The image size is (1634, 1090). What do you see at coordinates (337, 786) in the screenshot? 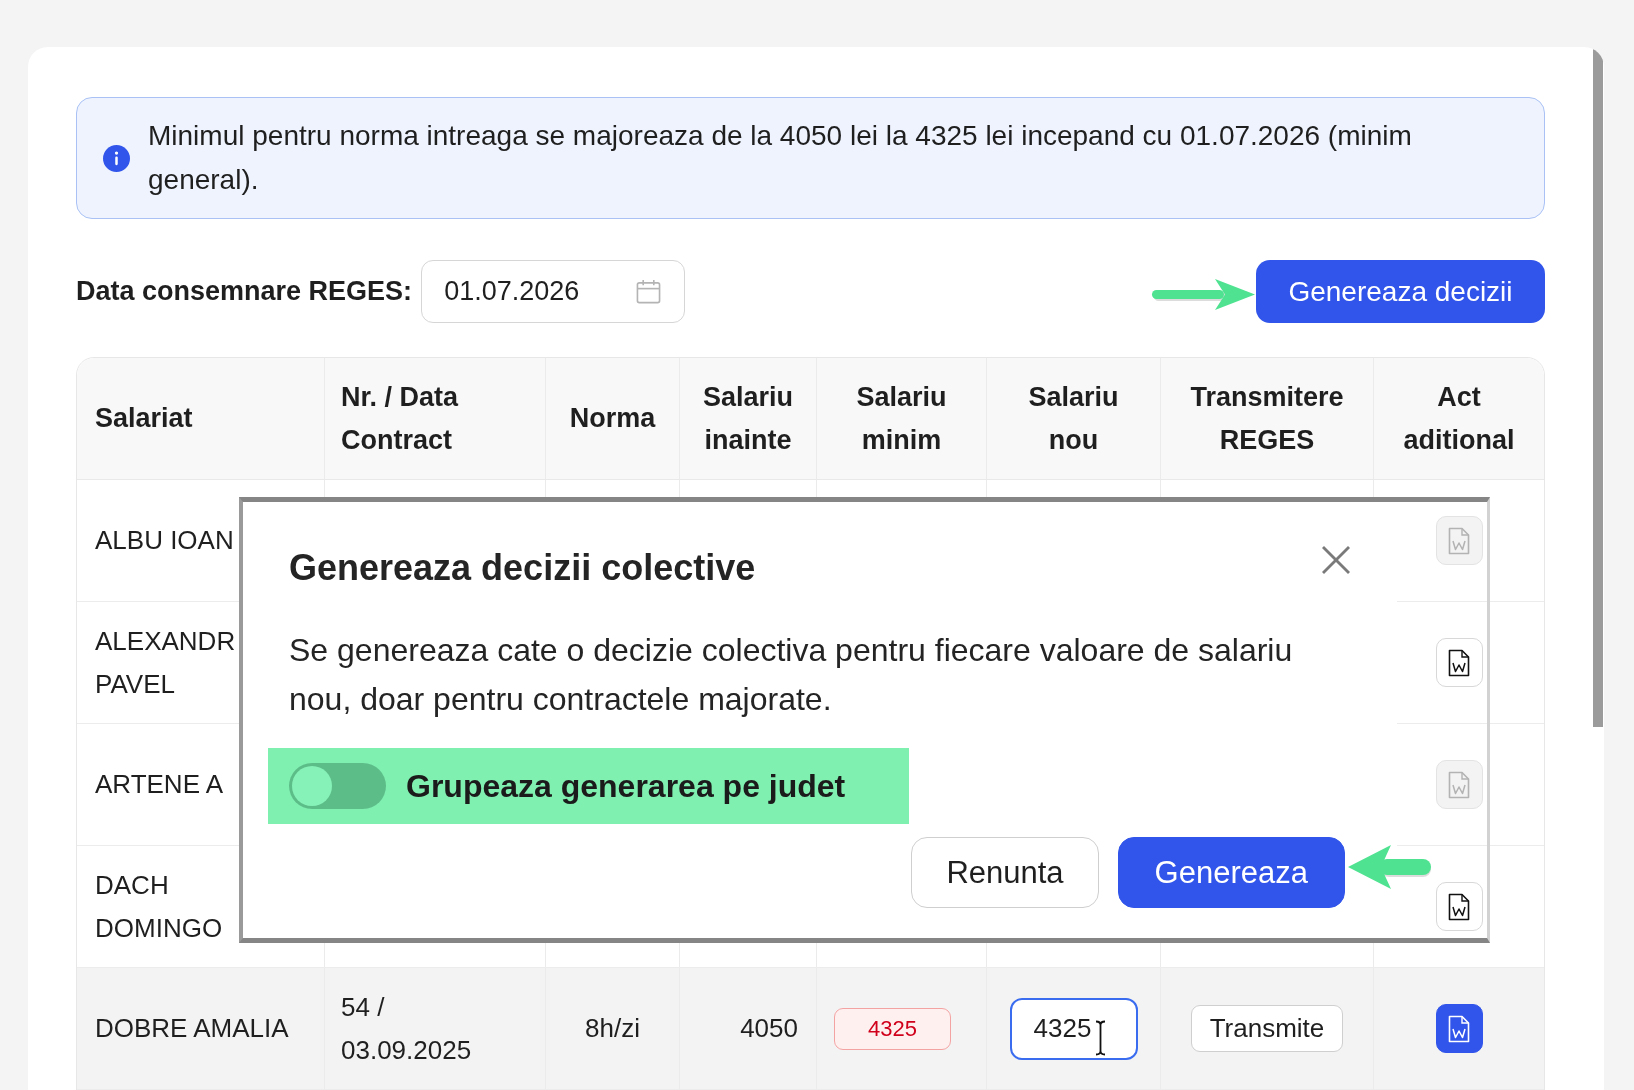
I see `toggle-switch` at bounding box center [337, 786].